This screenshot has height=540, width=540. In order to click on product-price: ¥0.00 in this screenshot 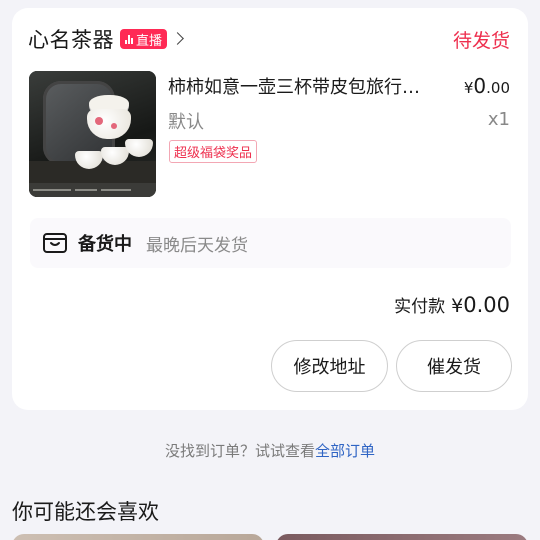, I will do `click(487, 86)`.